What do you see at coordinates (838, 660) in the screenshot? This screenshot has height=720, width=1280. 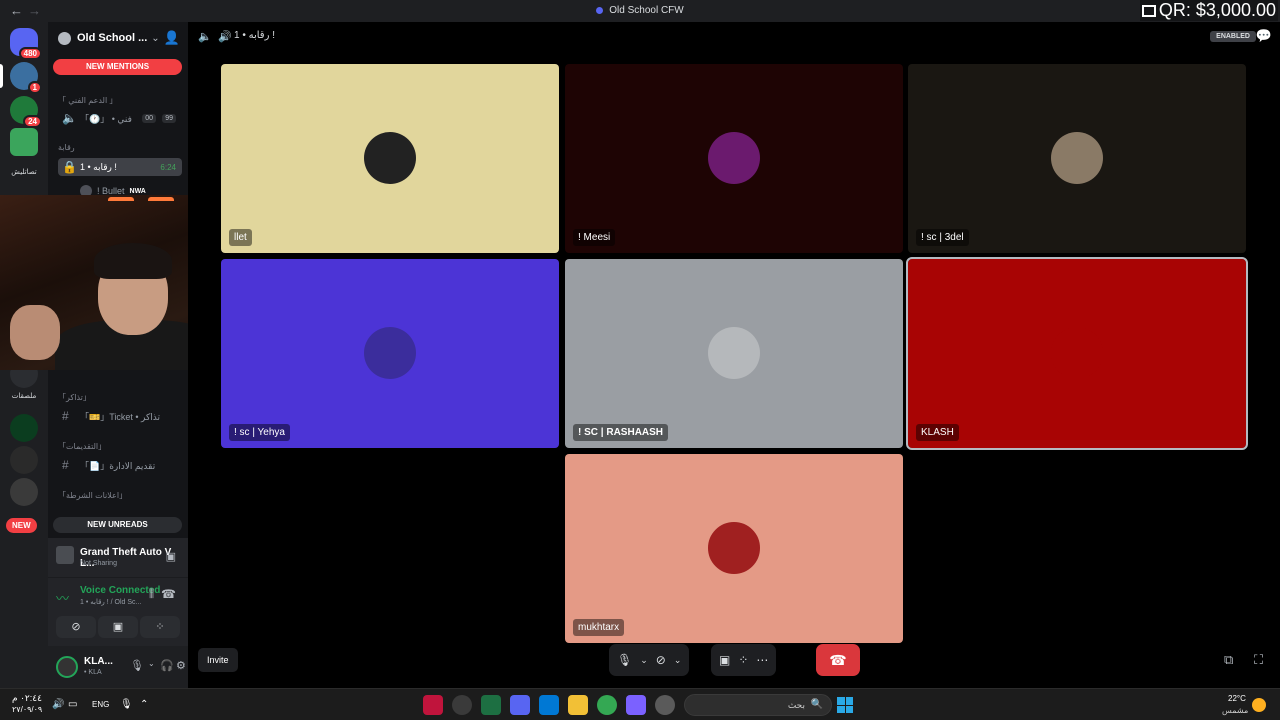 I see `end-call-button: ☎` at bounding box center [838, 660].